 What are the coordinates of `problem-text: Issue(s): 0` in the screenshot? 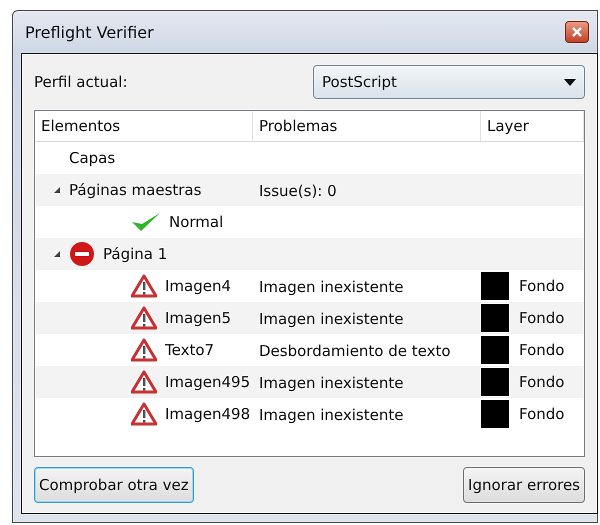 It's located at (298, 191).